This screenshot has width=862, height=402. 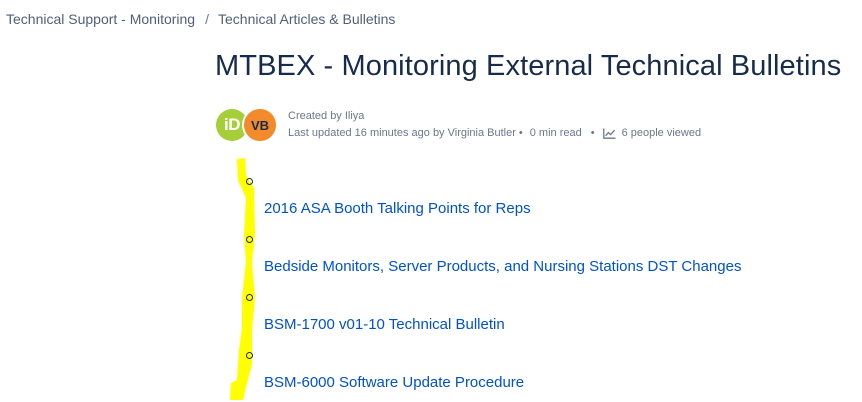 I want to click on analytics-chart-icon, so click(x=609, y=133).